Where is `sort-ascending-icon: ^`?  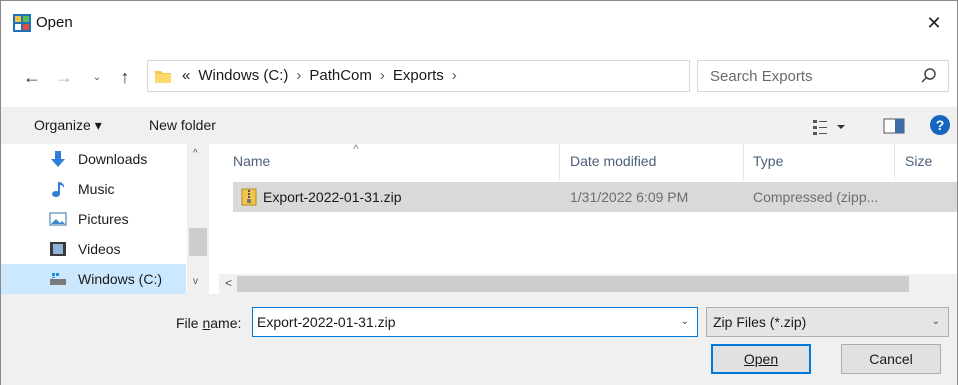 sort-ascending-icon: ^ is located at coordinates (356, 150).